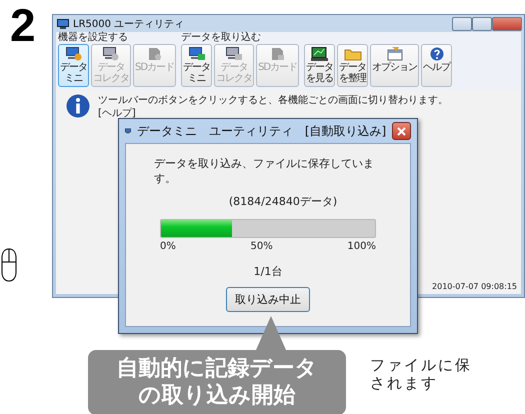 Image resolution: width=525 pixels, height=414 pixels. What do you see at coordinates (23, 25) in the screenshot?
I see `step-number: 2` at bounding box center [23, 25].